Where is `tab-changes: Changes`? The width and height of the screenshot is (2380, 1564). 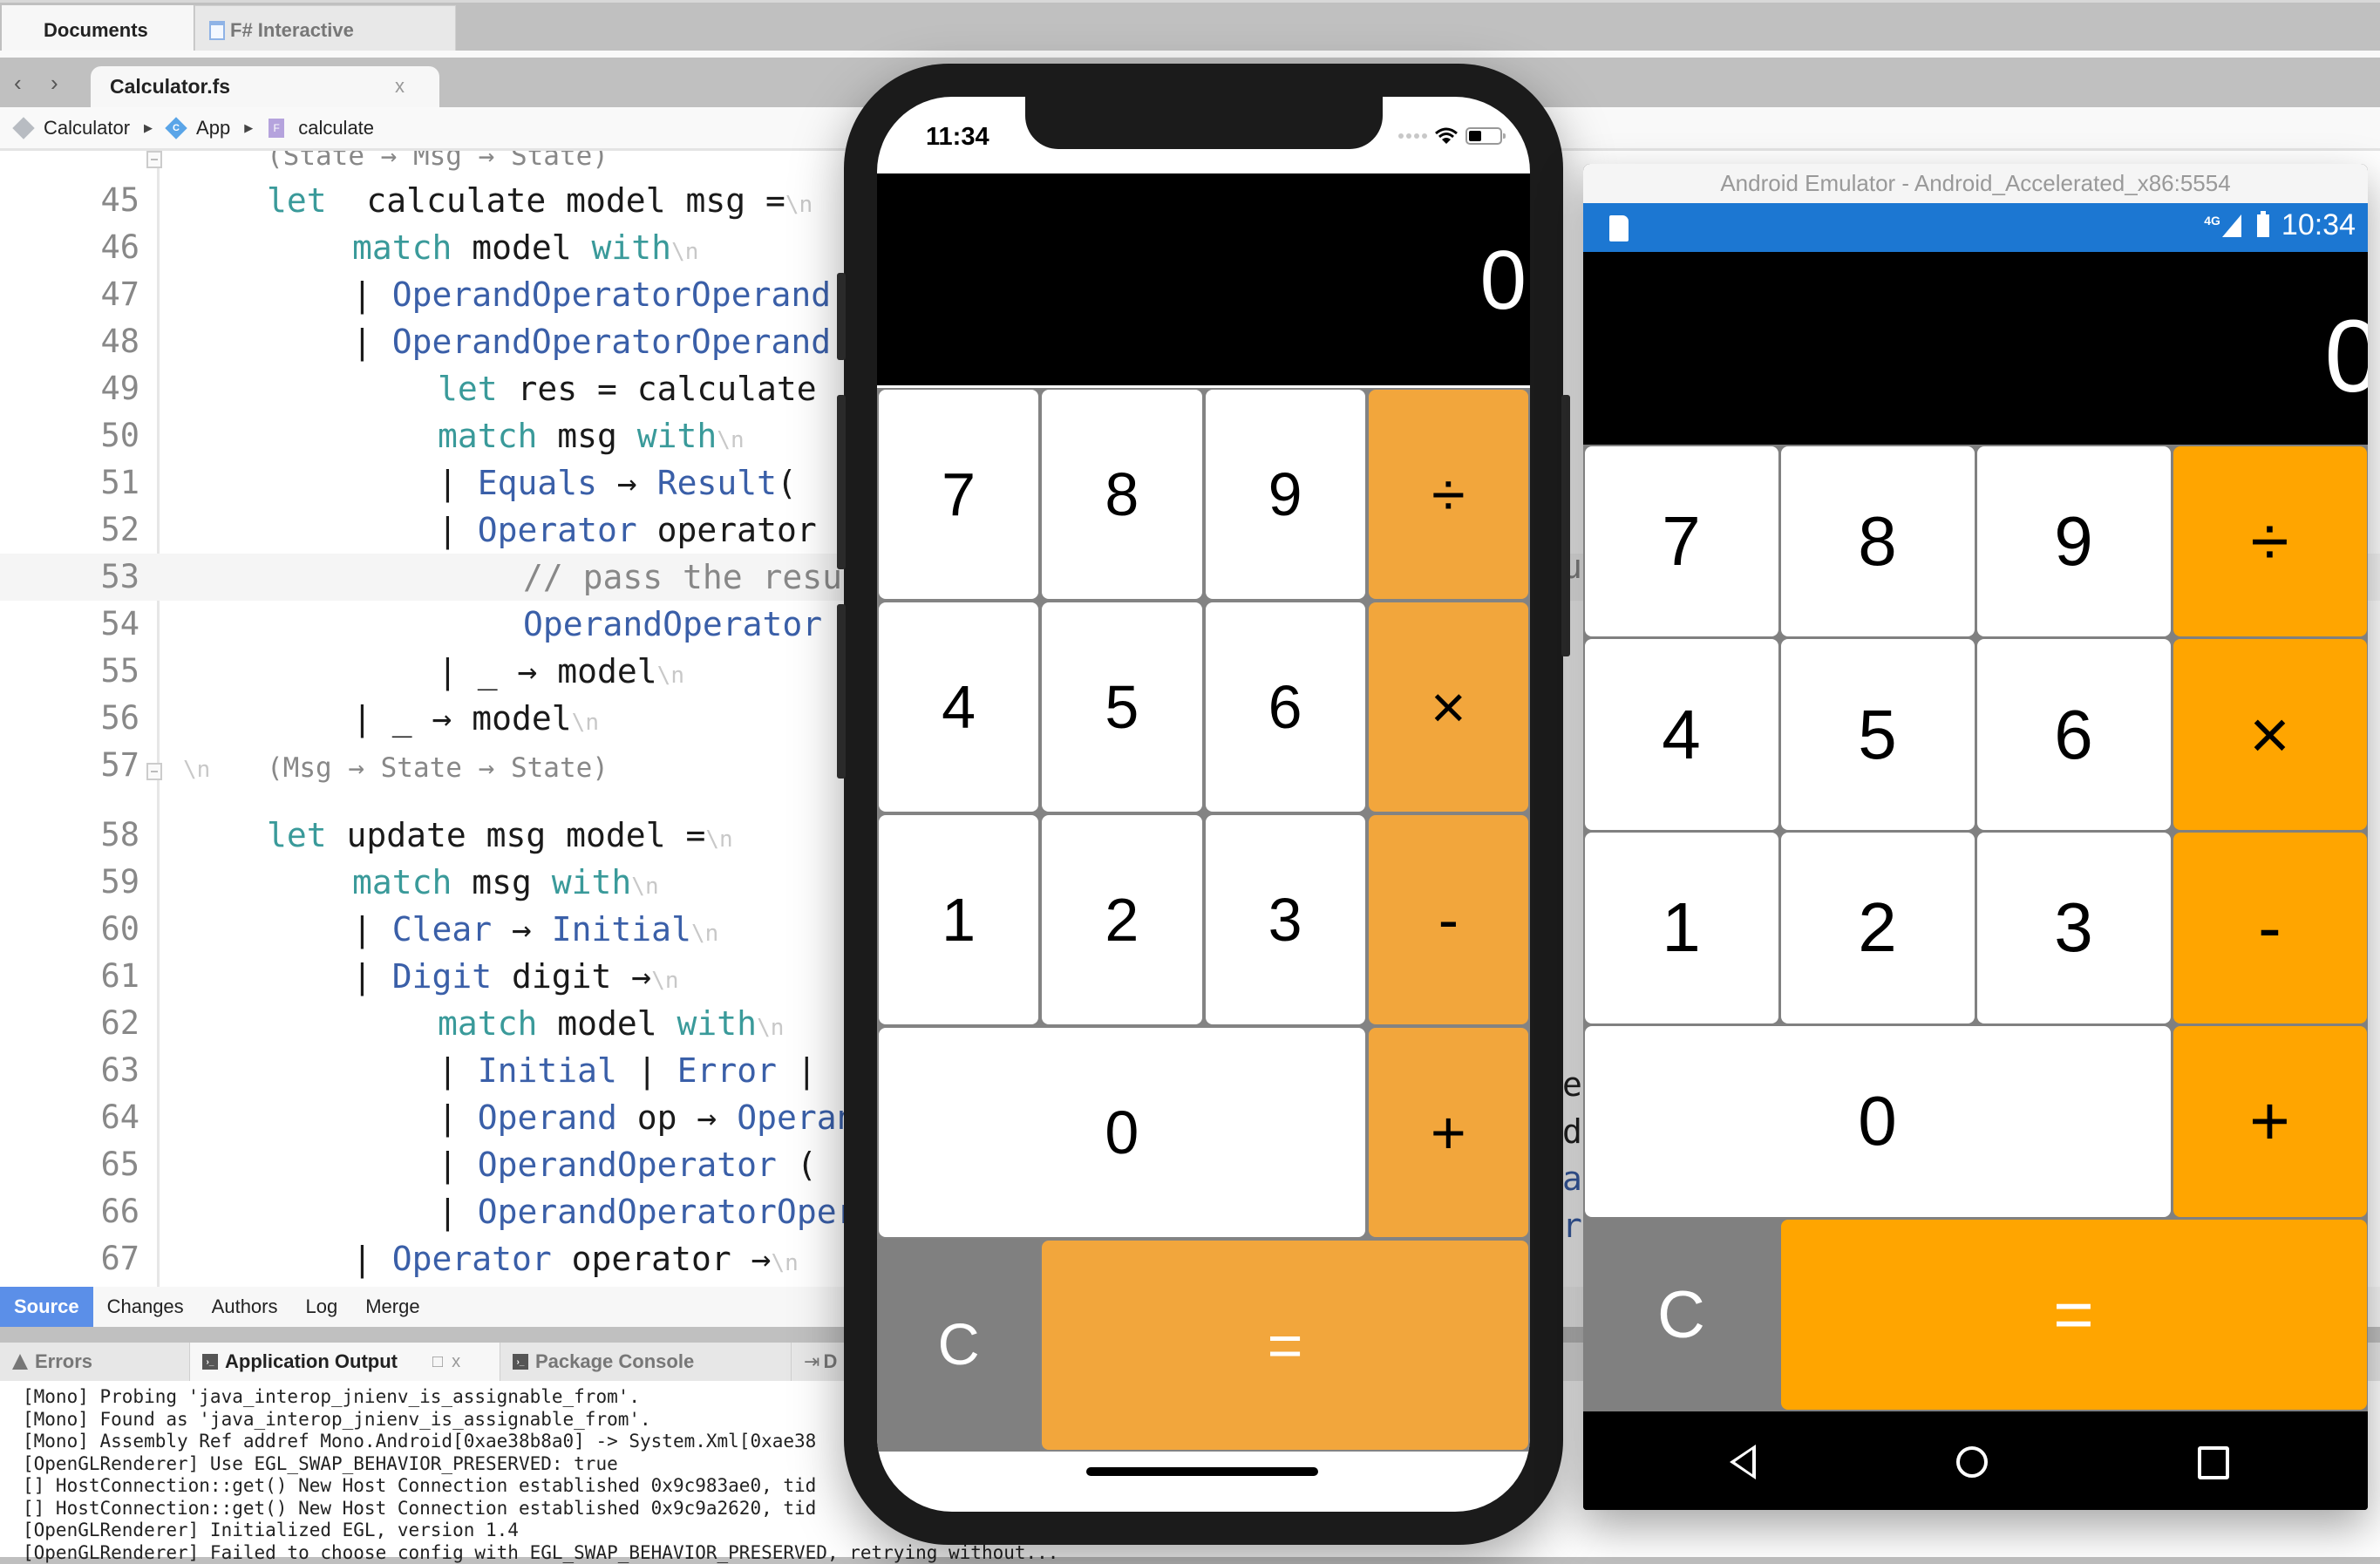
tab-changes: Changes is located at coordinates (145, 1307).